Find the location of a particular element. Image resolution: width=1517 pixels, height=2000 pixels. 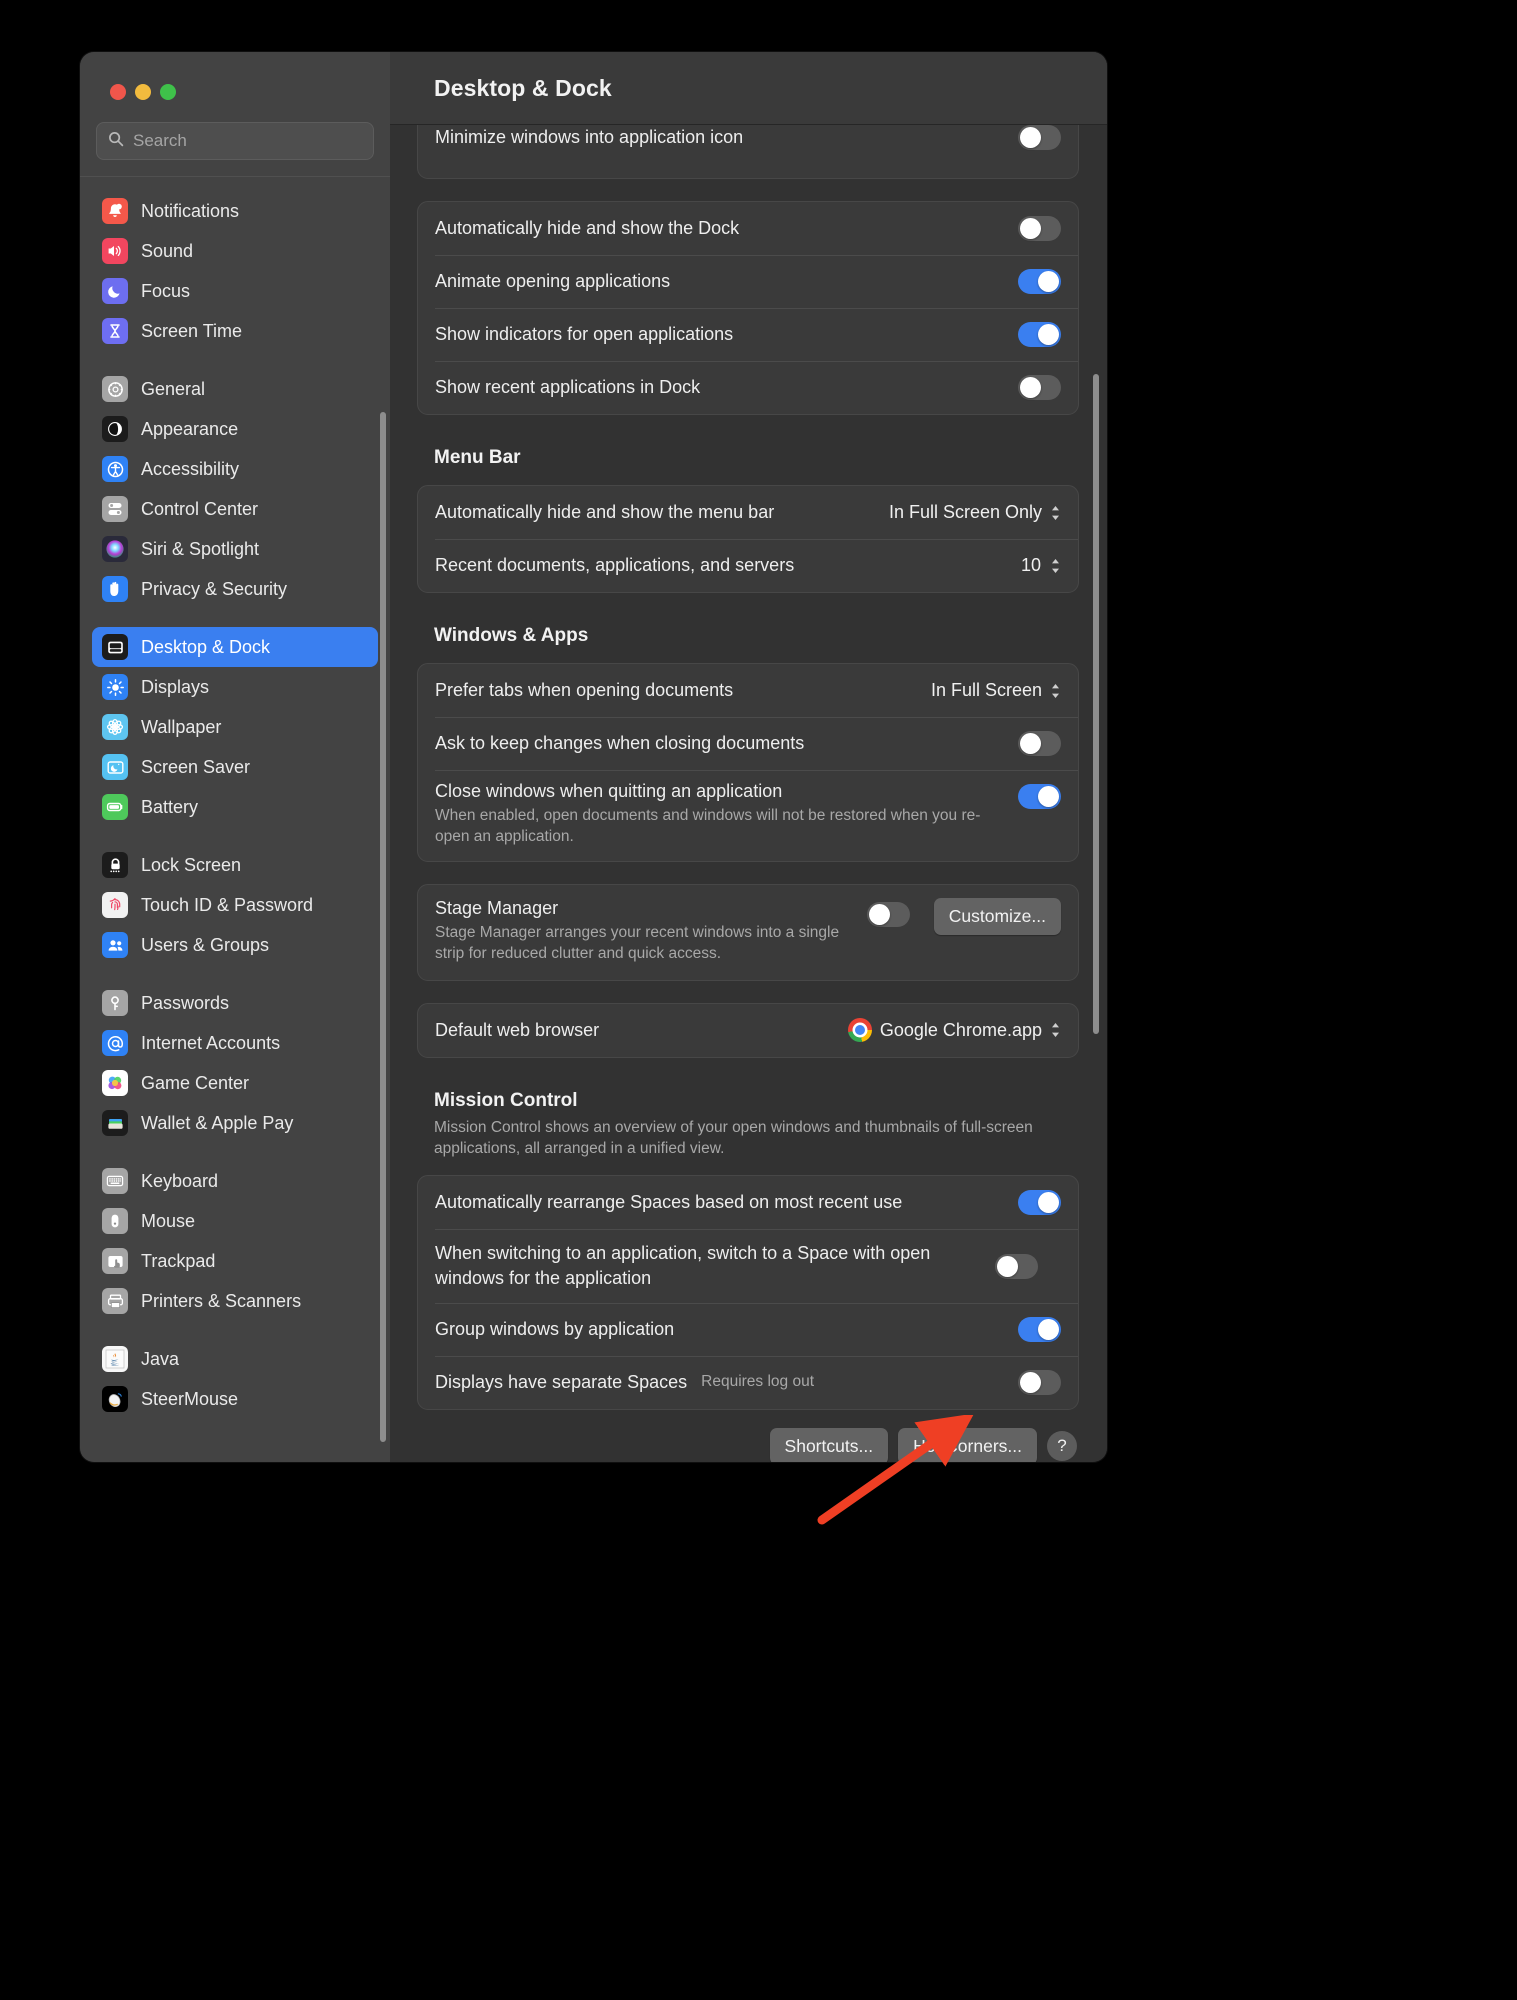

auto-hide-menu-bar-popup: In Full Screen Only is located at coordinates (975, 512).